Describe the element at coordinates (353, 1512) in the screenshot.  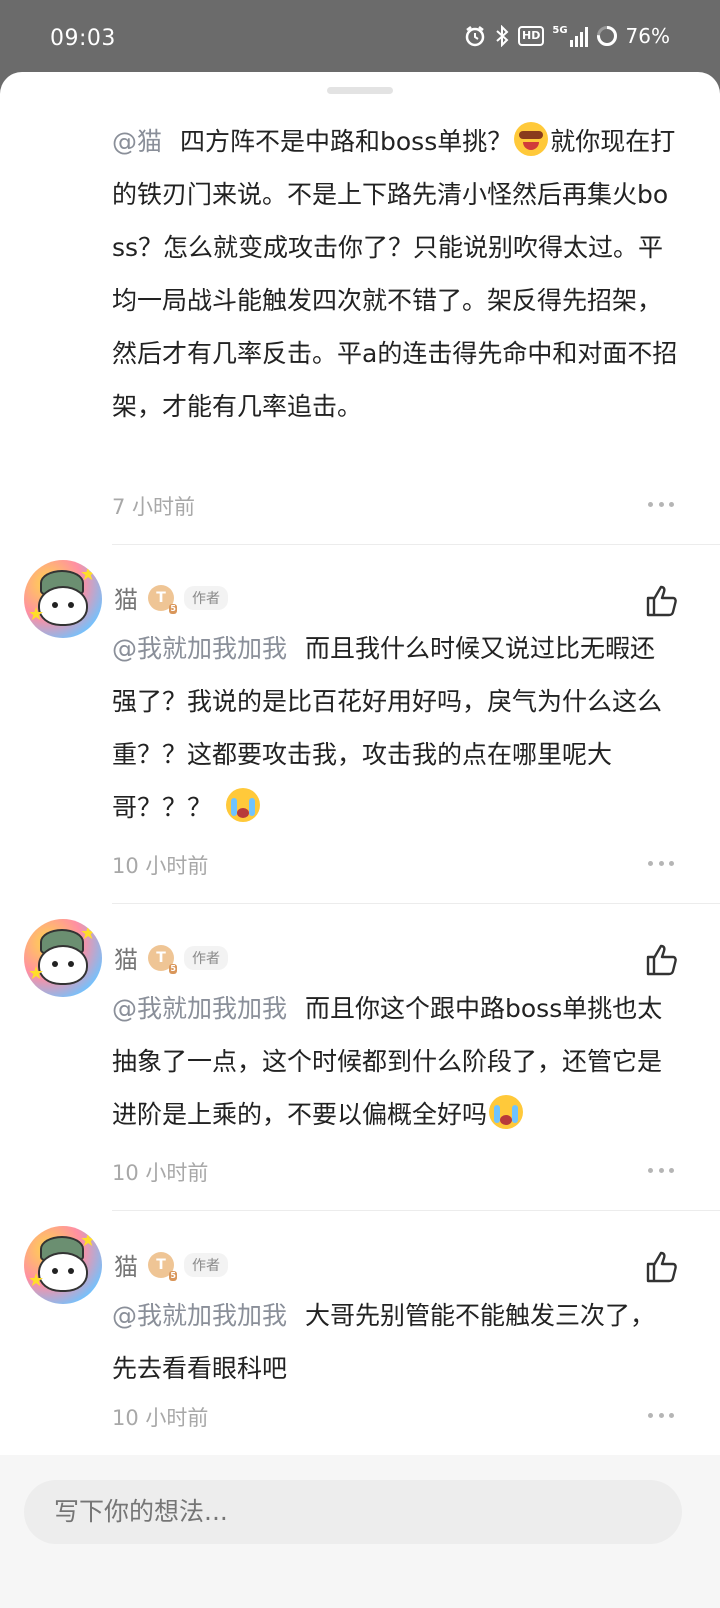
I see `comment-input` at that location.